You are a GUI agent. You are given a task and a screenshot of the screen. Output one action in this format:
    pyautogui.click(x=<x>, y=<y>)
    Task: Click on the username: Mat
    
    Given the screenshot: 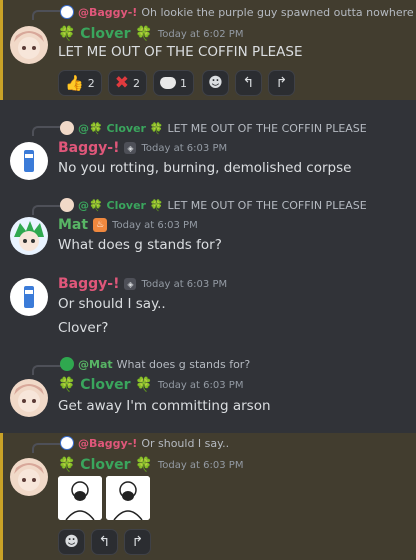 What is the action you would take?
    pyautogui.click(x=73, y=225)
    